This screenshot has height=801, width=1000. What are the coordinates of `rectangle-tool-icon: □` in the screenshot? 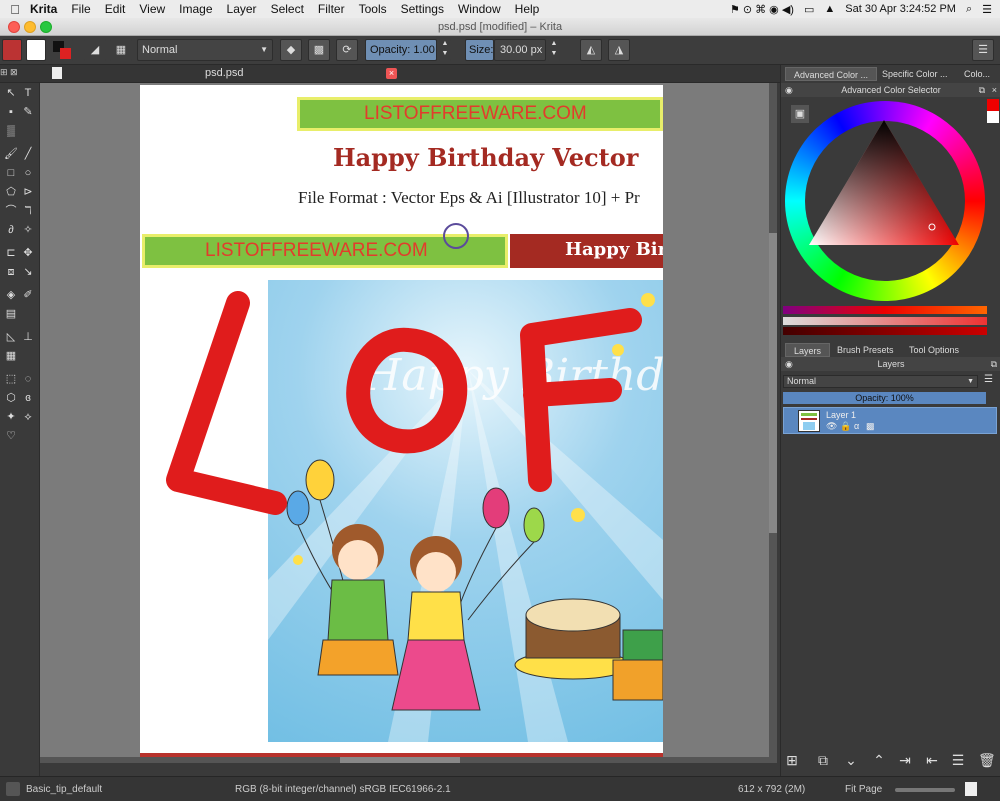 It's located at (11, 173).